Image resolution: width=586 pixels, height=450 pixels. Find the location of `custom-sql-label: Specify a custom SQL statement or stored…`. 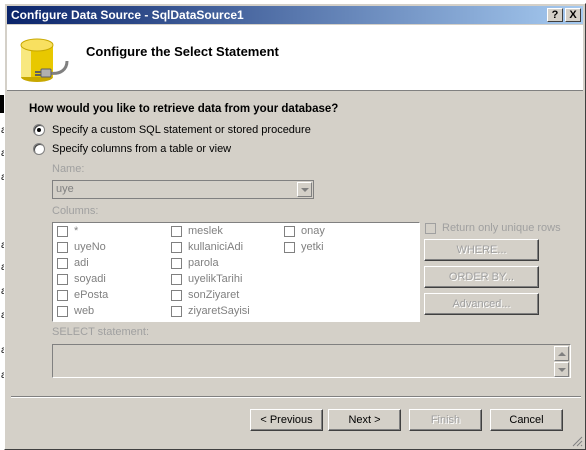

custom-sql-label: Specify a custom SQL statement or stored… is located at coordinates (181, 130).